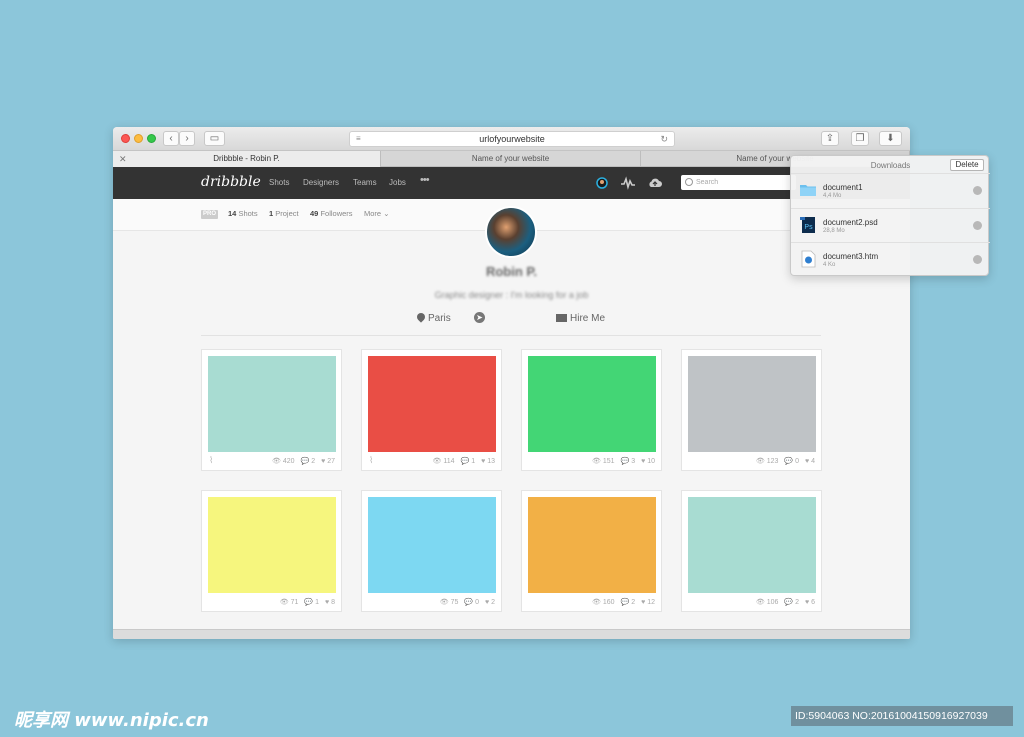 The image size is (1024, 737). What do you see at coordinates (890, 225) in the screenshot?
I see `download-item: Ps document2.psd 28,8 Mo` at bounding box center [890, 225].